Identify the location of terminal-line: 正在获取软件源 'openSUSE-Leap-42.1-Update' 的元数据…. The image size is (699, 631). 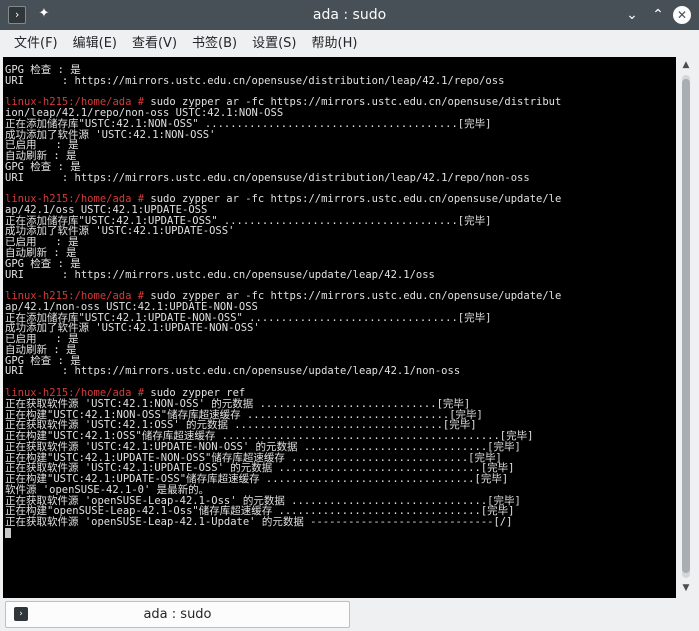
(340, 522).